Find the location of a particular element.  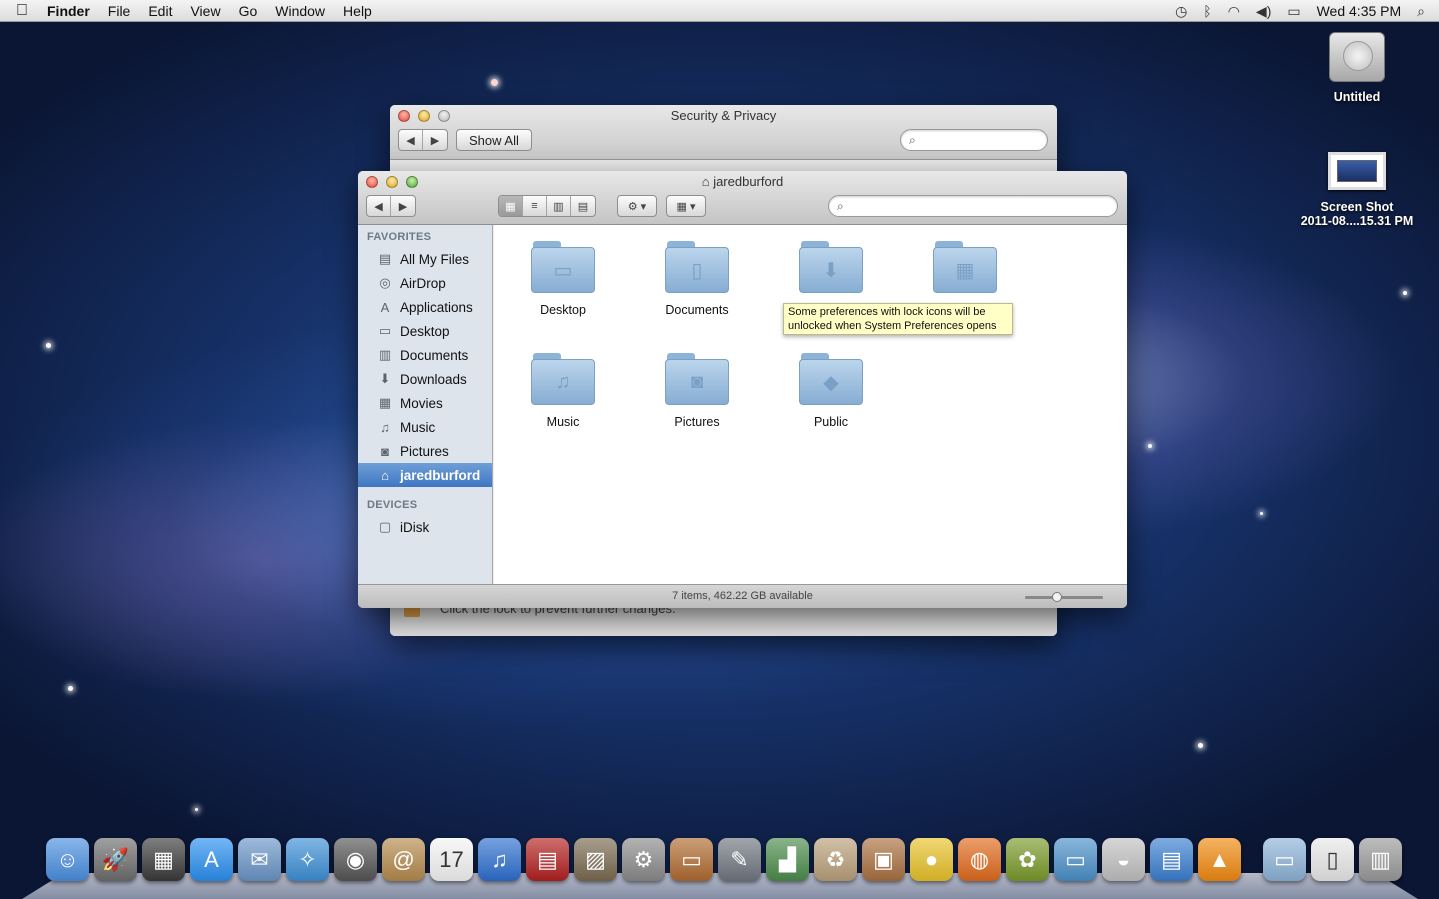

action-menu-button: ⚙ ▾ is located at coordinates (637, 206).